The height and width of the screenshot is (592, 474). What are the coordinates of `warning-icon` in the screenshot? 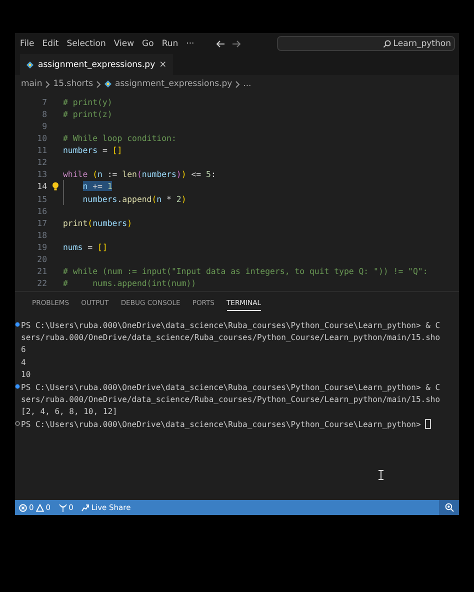 It's located at (40, 508).